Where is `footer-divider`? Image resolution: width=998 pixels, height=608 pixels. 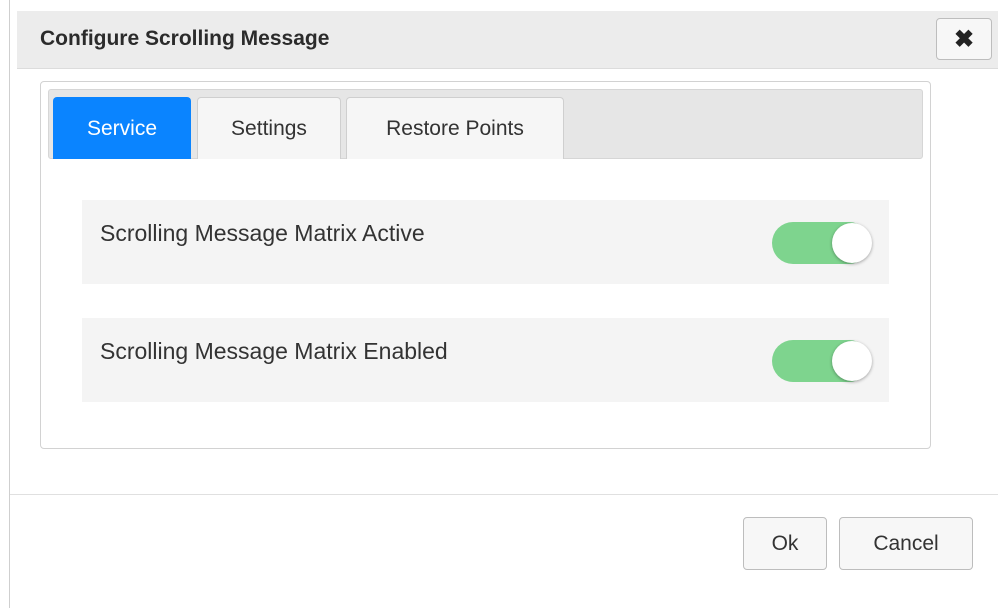 footer-divider is located at coordinates (504, 494).